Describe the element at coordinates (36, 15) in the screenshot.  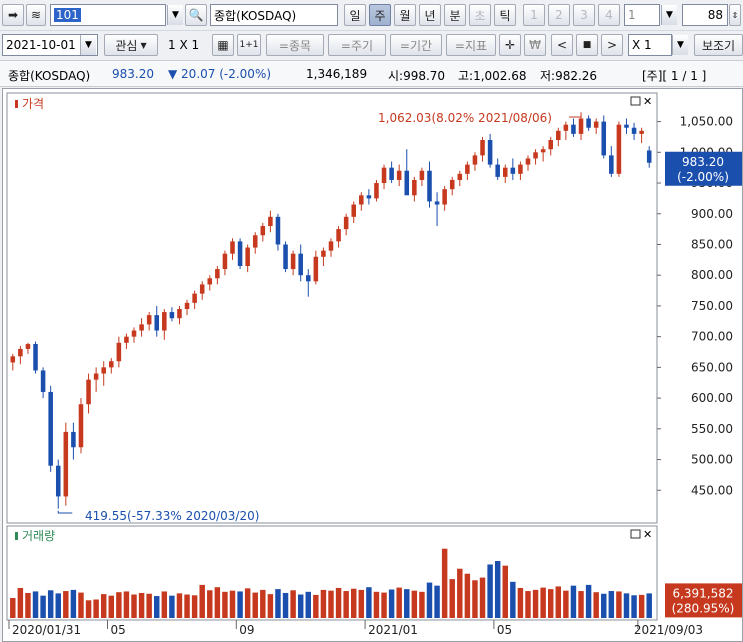
I see `stack-icon: ≋` at that location.